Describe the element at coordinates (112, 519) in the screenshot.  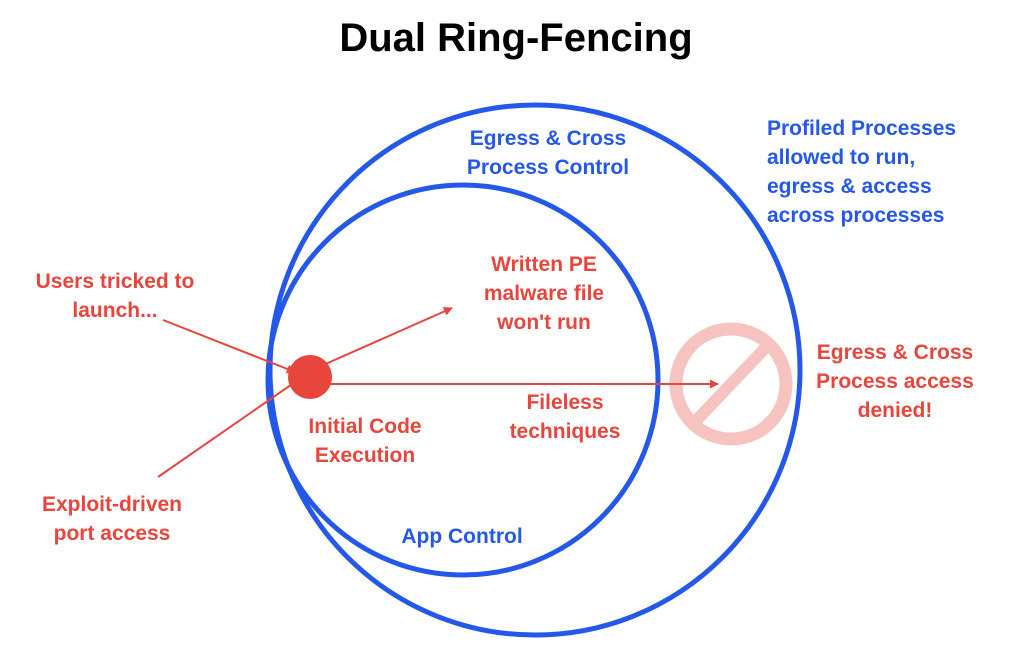
I see `exploit-label: Exploit-driven port access` at that location.